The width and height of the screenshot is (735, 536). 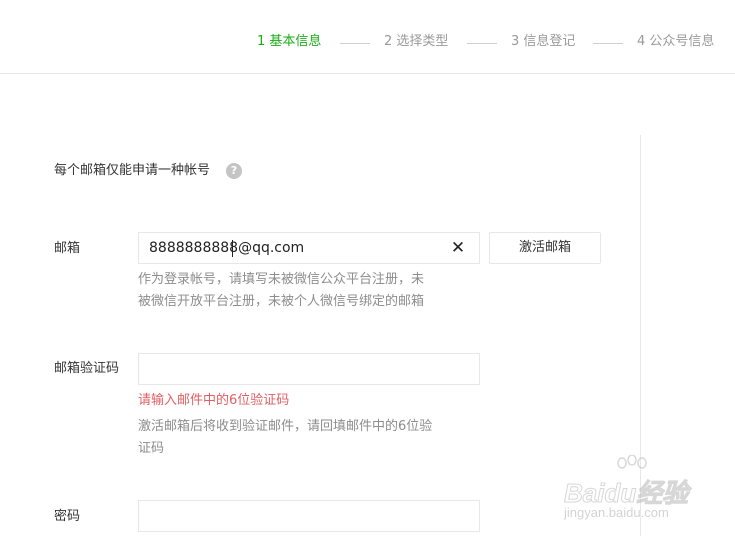 I want to click on verify-code-field, so click(x=309, y=369).